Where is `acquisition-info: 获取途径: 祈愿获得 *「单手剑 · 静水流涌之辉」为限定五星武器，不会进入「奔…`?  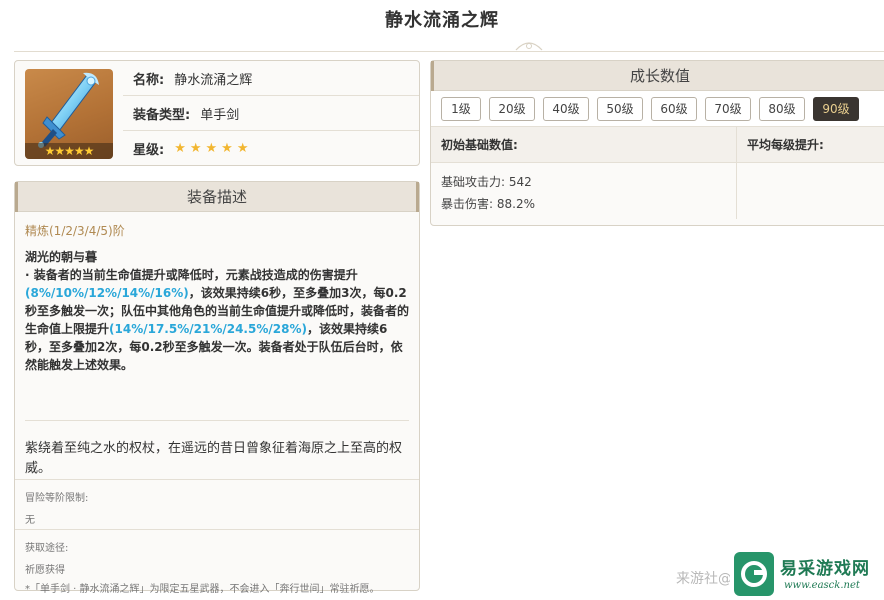 acquisition-info: 获取途径: 祈愿获得 *「单手剑 · 静水流涌之辉」为限定五星武器，不会进入「奔… is located at coordinates (217, 563).